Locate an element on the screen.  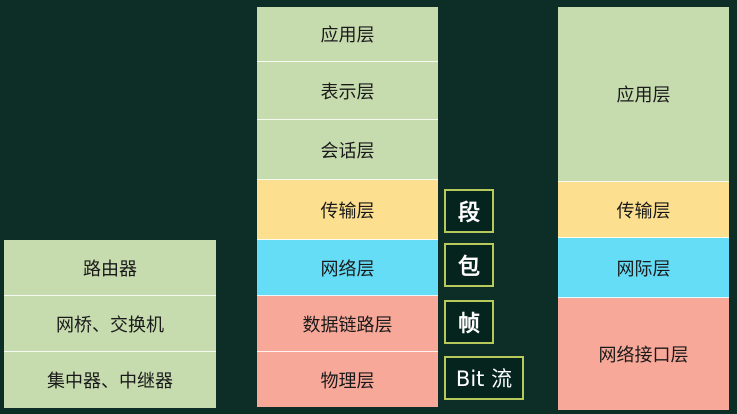
device-bridge-switch: 网桥、交换机 is located at coordinates (110, 324).